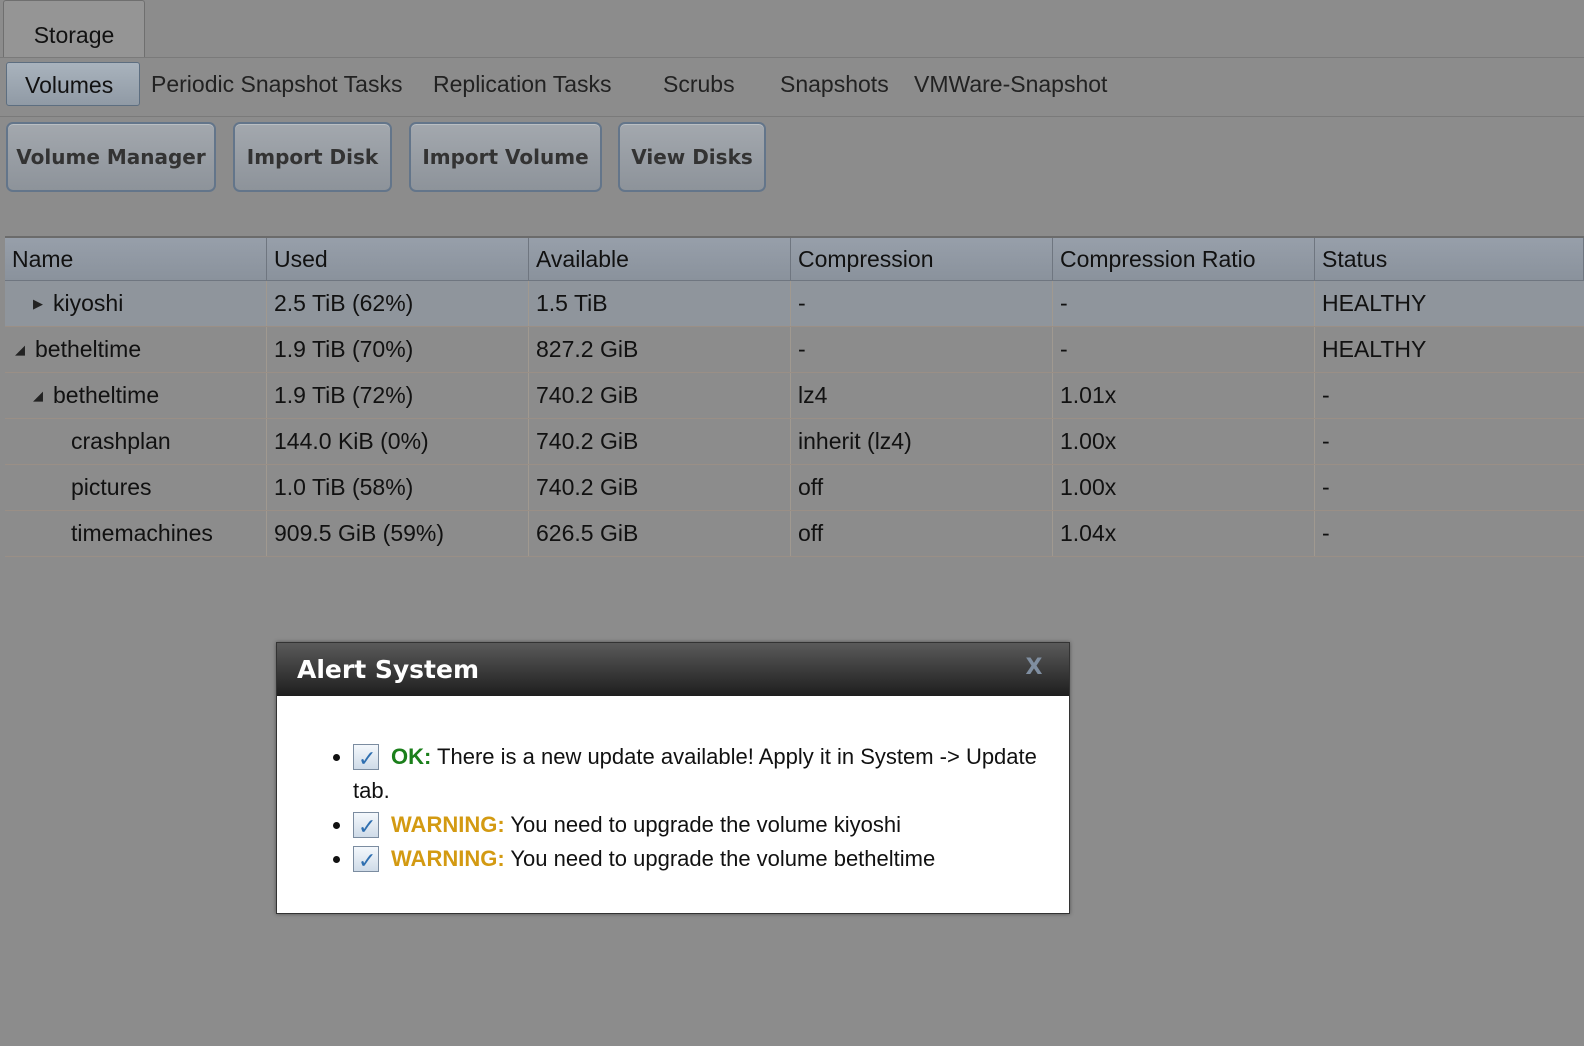 This screenshot has height=1046, width=1584. What do you see at coordinates (1034, 668) in the screenshot?
I see `close-icon: X` at bounding box center [1034, 668].